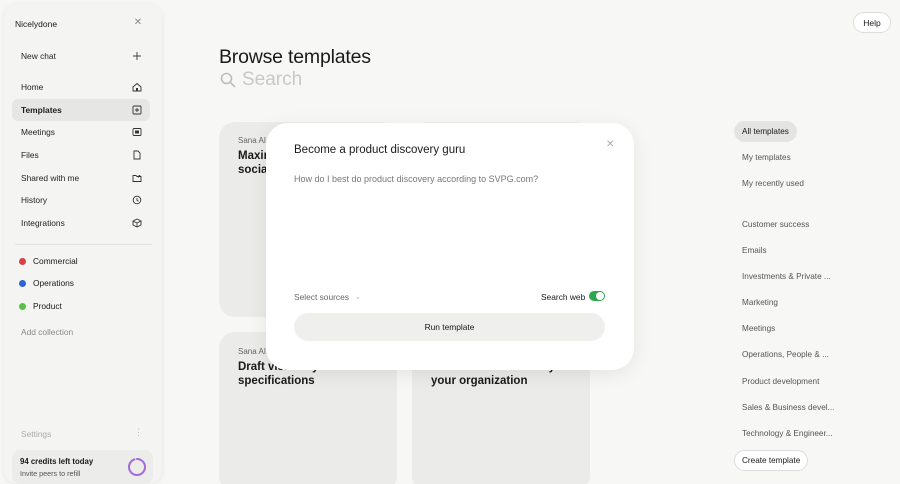 Image resolution: width=900 pixels, height=484 pixels. What do you see at coordinates (55, 261) in the screenshot?
I see `collection-label: Commercial` at bounding box center [55, 261].